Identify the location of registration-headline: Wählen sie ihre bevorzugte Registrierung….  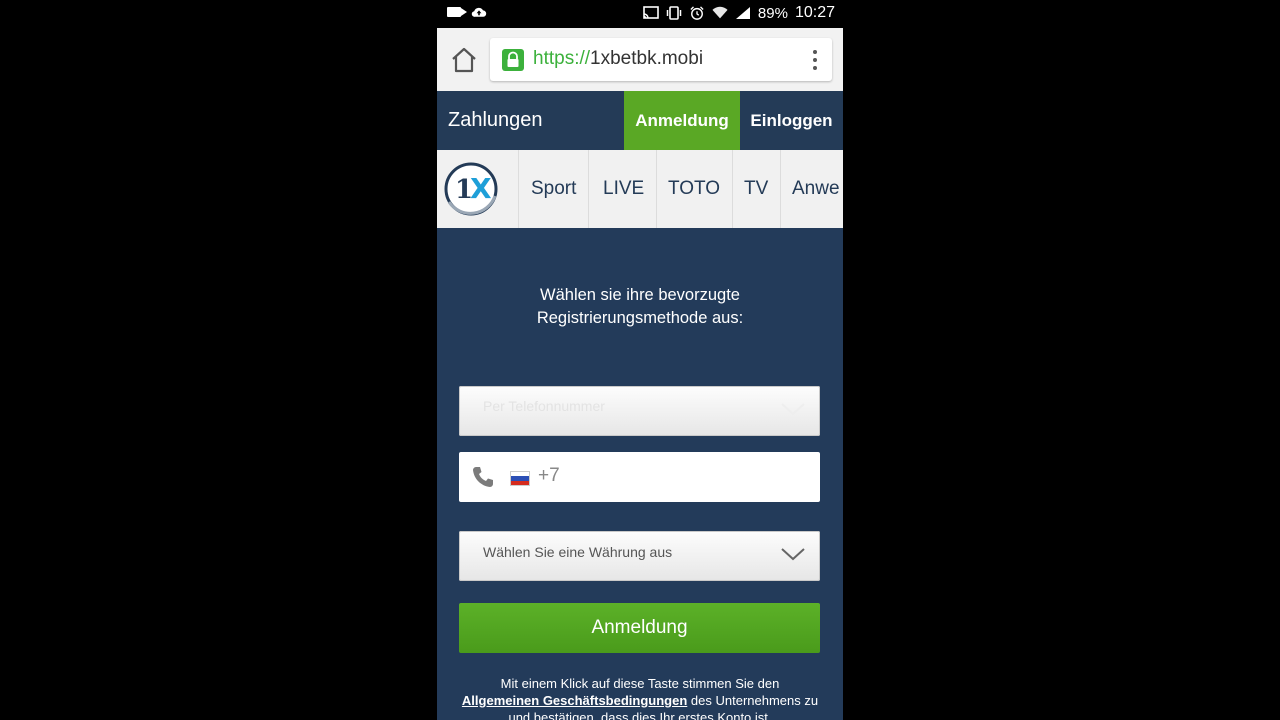
(640, 306).